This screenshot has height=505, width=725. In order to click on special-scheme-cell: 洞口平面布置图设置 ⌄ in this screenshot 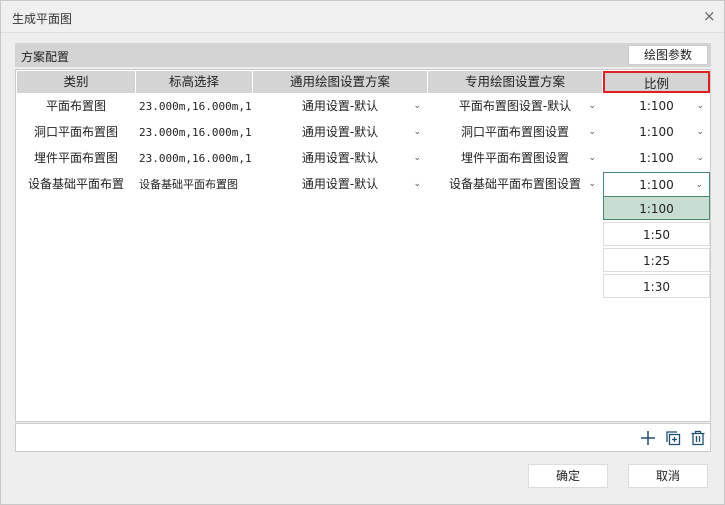, I will do `click(515, 132)`.